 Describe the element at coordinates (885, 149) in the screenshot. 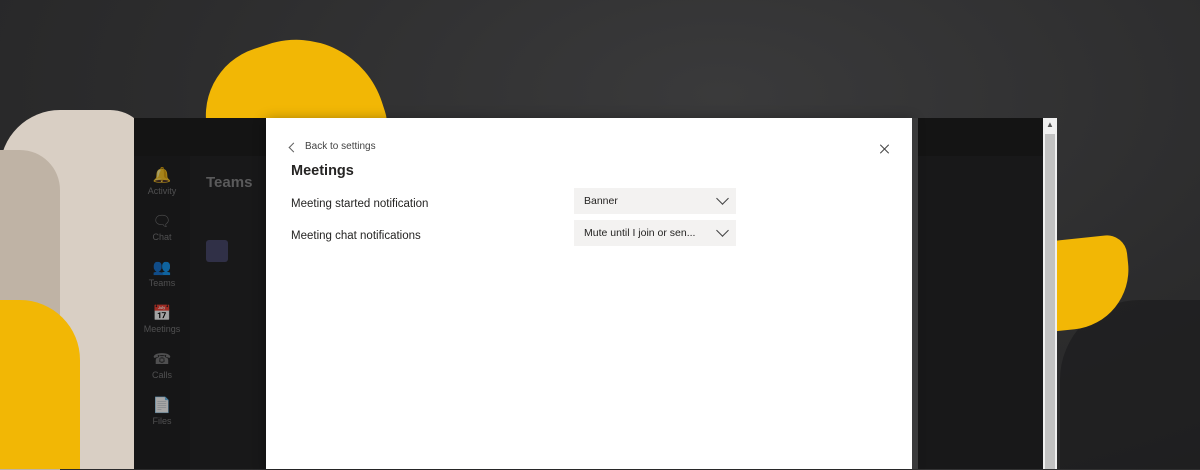

I see `close-icon` at that location.